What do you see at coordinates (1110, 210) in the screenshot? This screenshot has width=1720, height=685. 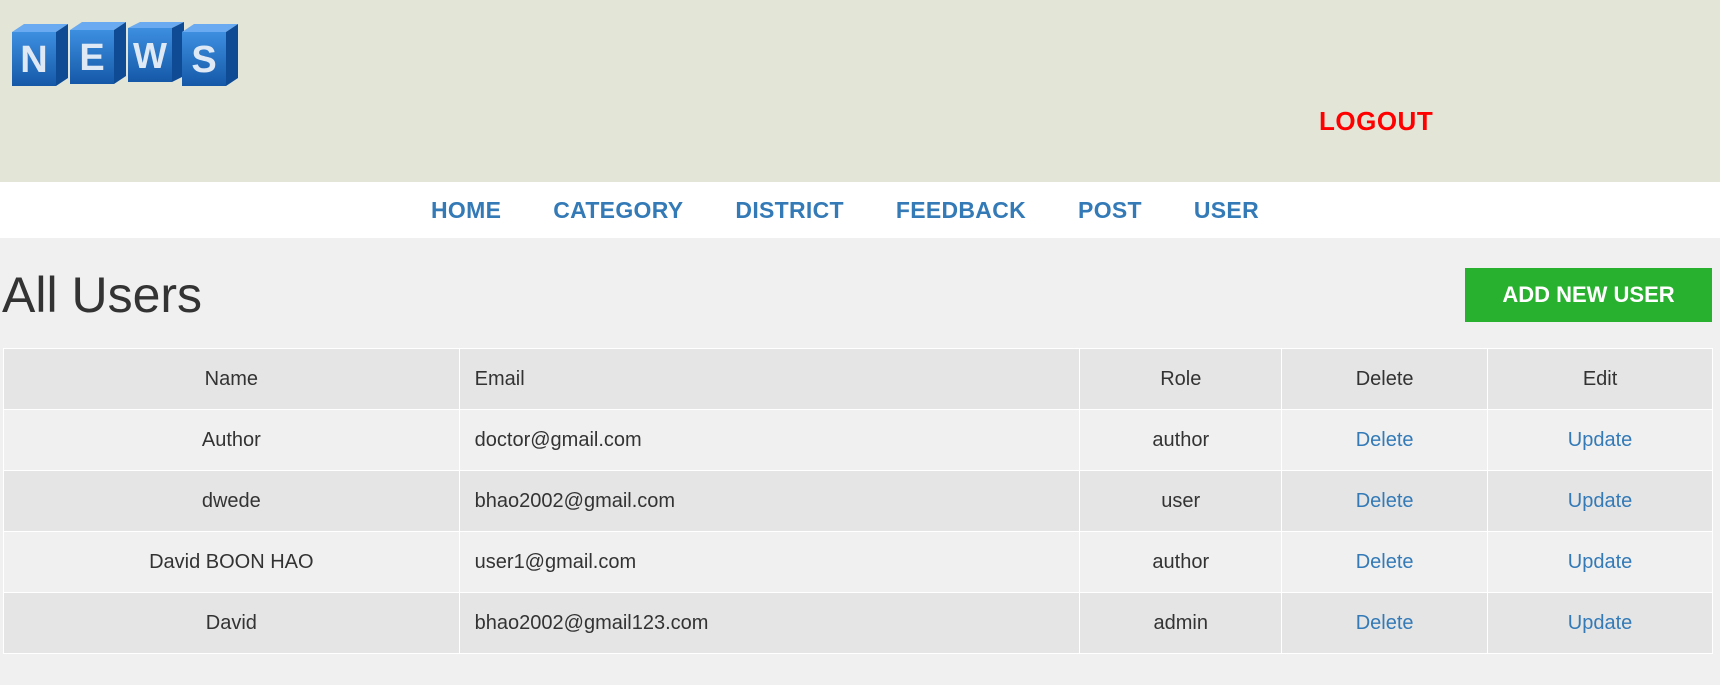 I see `nav-post: POST` at bounding box center [1110, 210].